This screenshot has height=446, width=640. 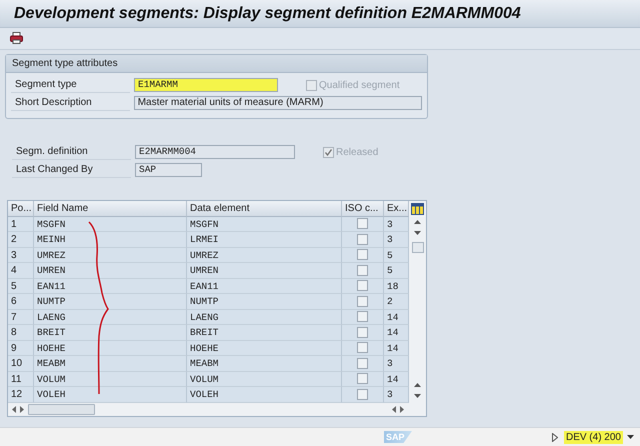 I want to click on field-label: Segm. definition, so click(x=71, y=152).